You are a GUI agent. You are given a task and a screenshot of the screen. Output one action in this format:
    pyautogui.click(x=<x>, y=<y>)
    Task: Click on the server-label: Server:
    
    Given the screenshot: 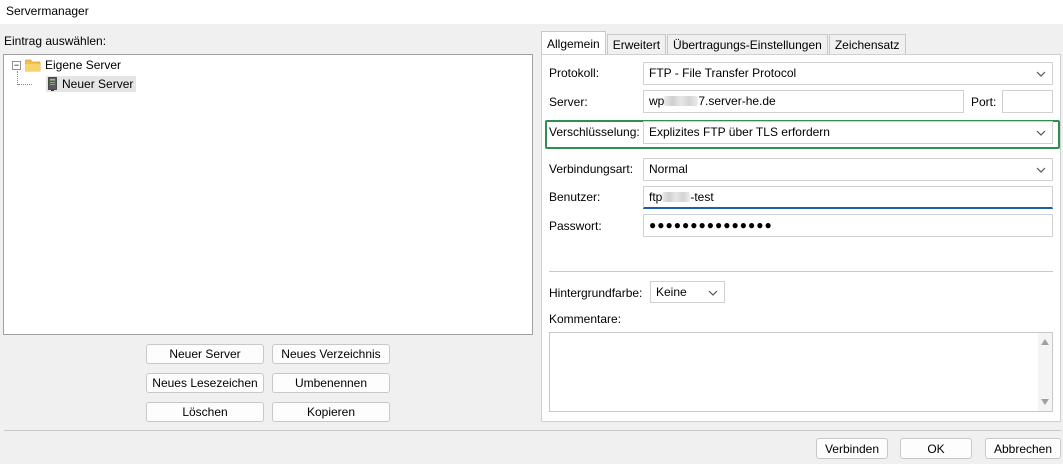 What is the action you would take?
    pyautogui.click(x=568, y=102)
    